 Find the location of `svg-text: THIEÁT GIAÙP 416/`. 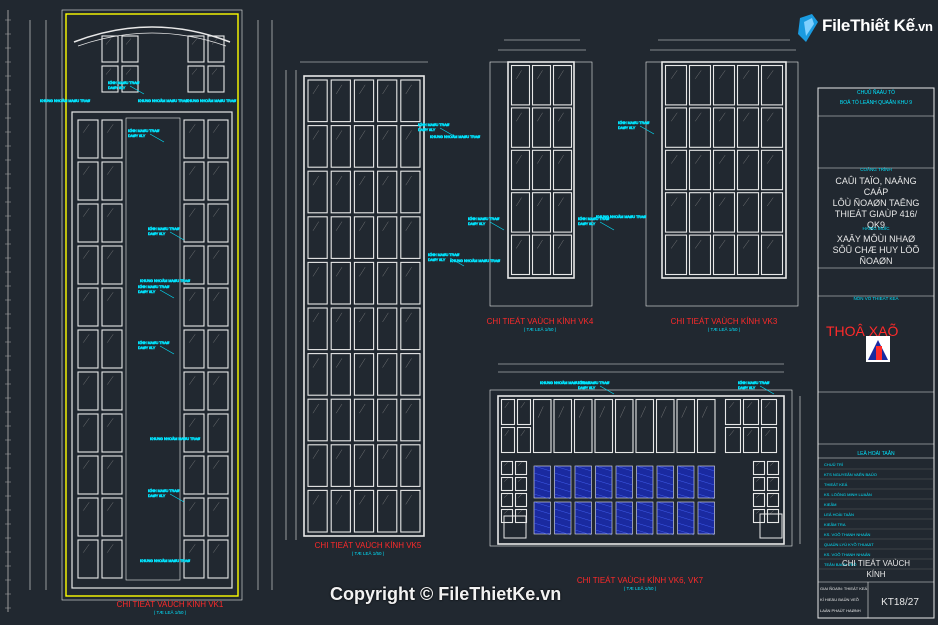

svg-text: THIEÁT GIAÙP 416/ is located at coordinates (876, 214).